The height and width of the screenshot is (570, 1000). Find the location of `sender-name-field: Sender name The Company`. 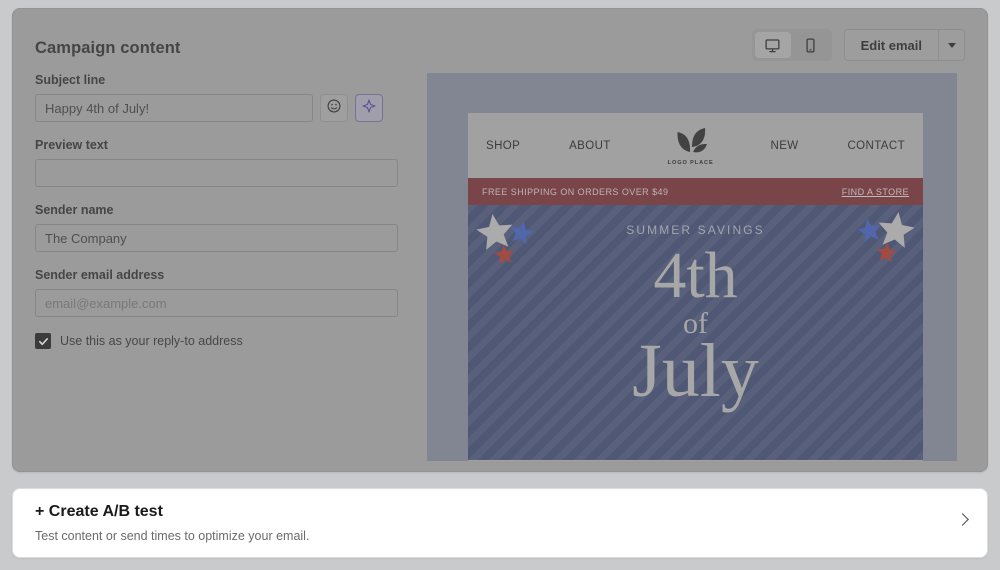

sender-name-field: Sender name The Company is located at coordinates (227, 227).